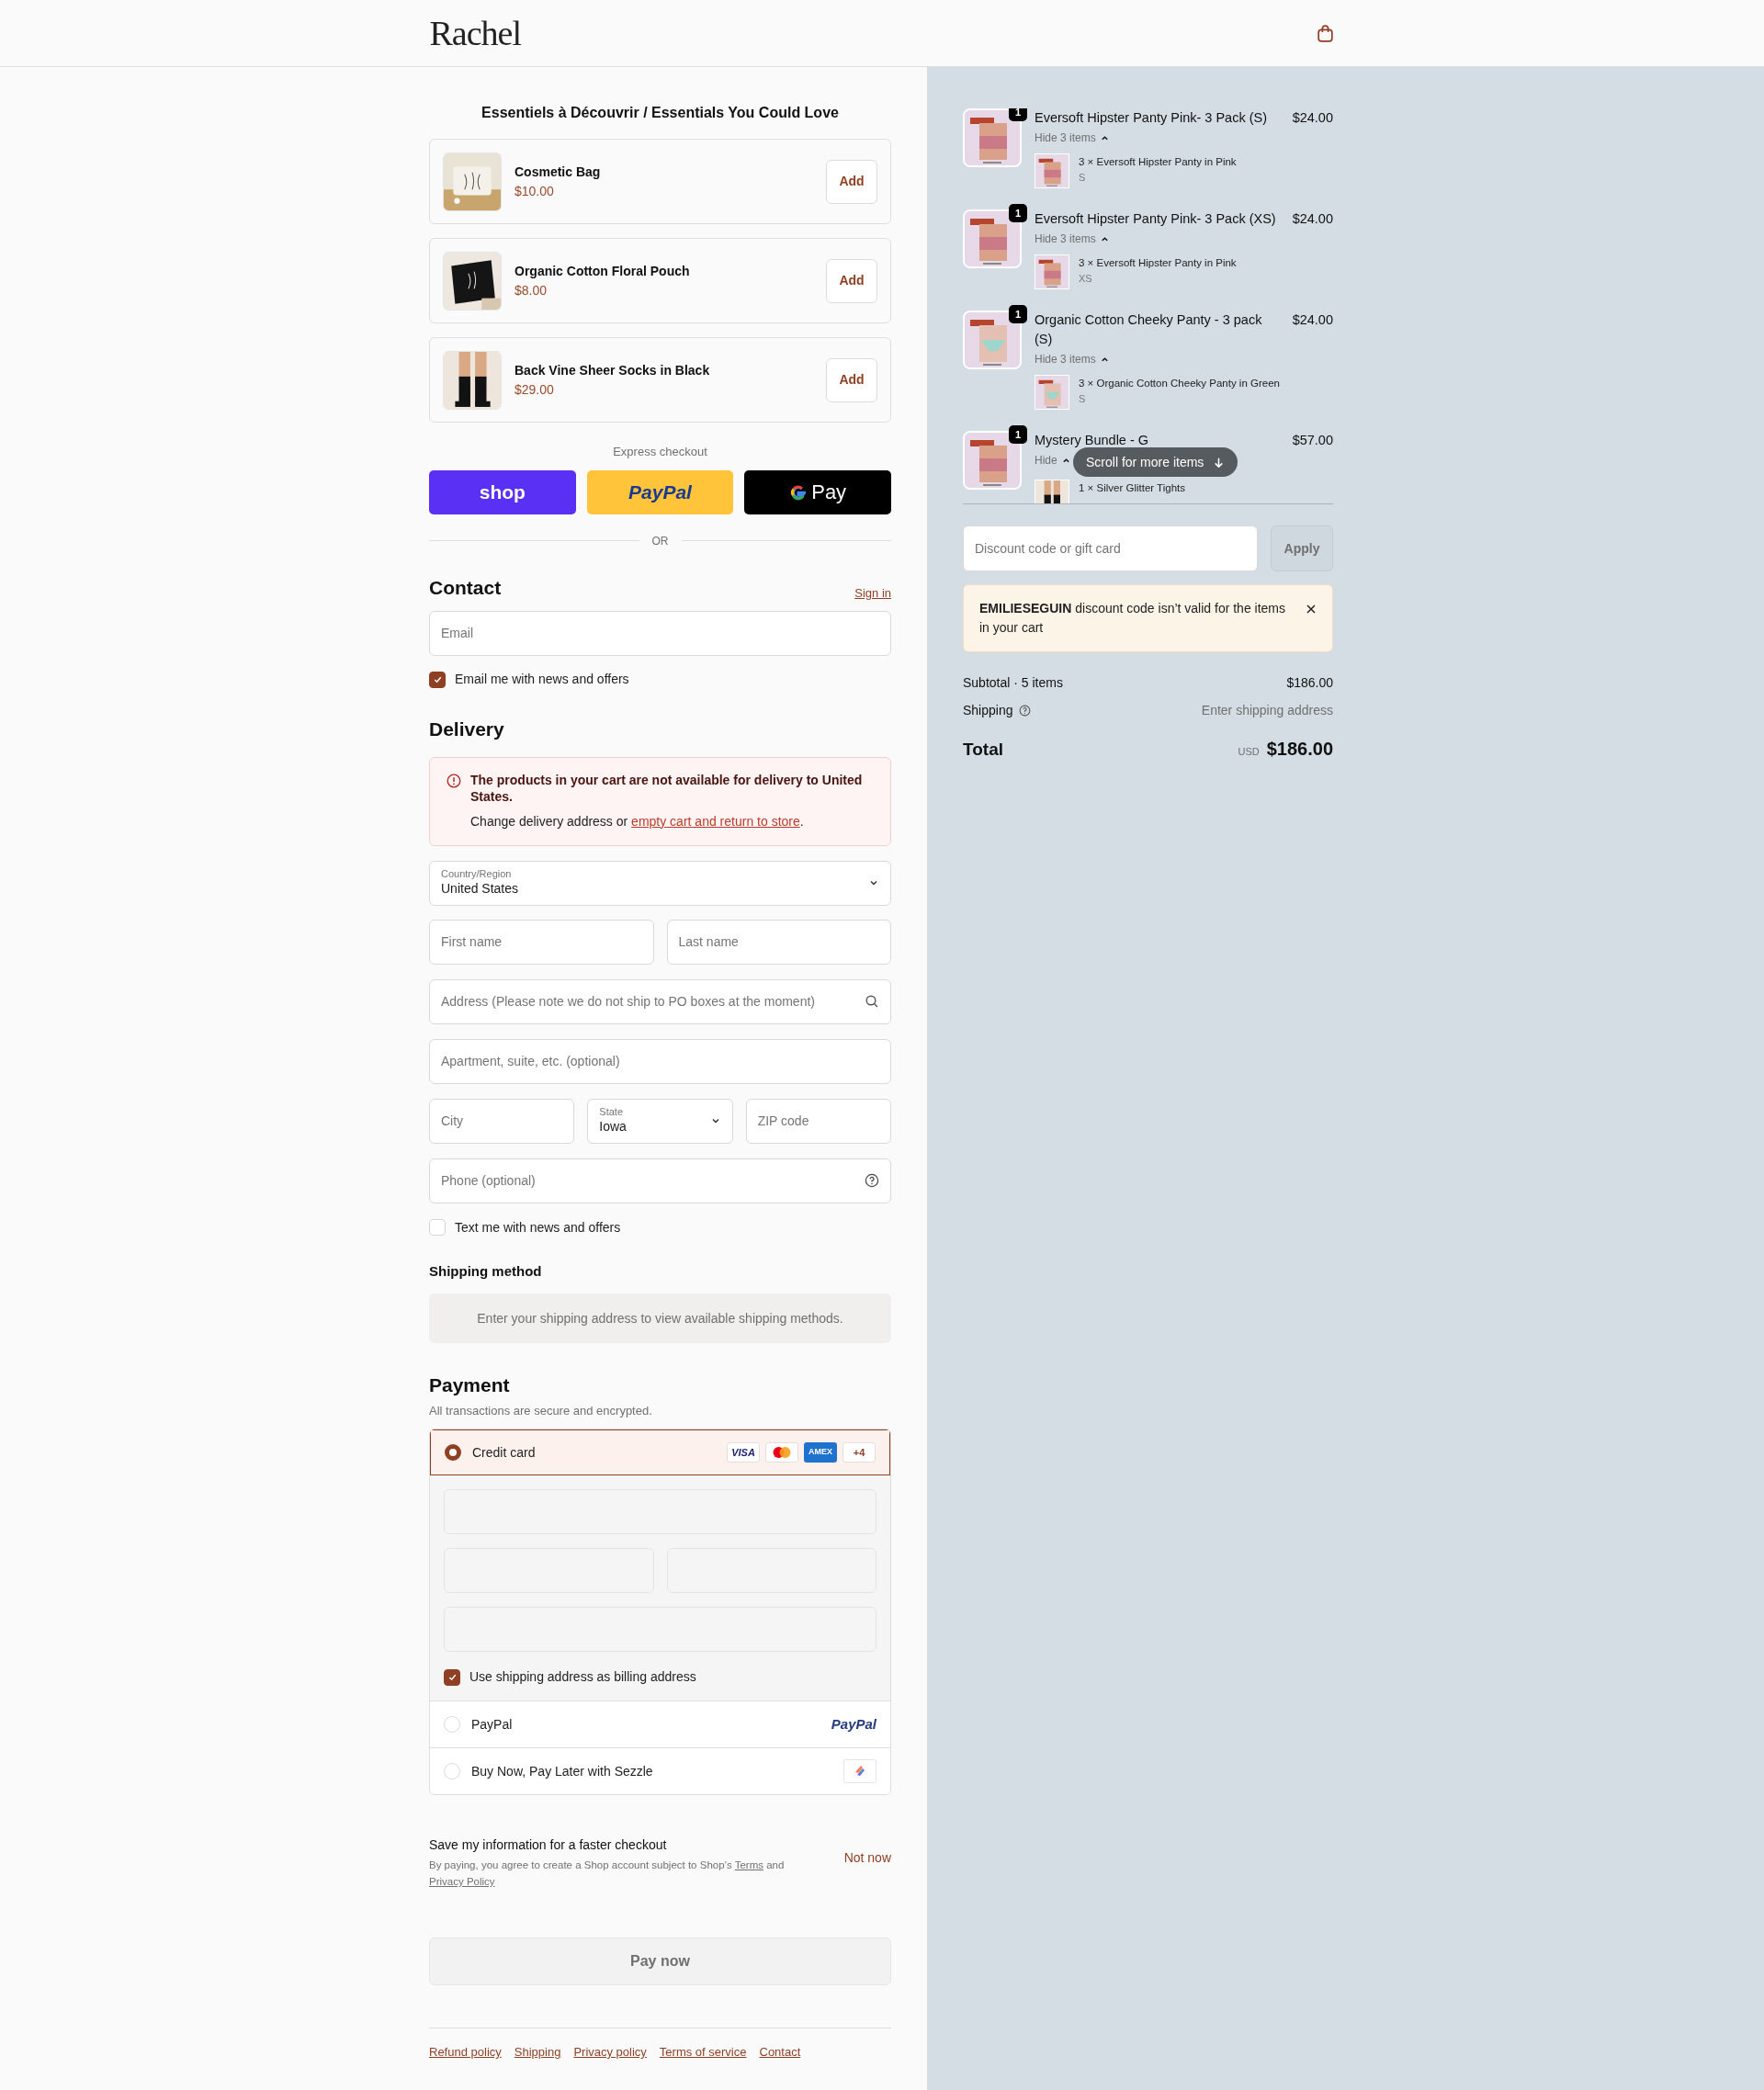 Image resolution: width=1764 pixels, height=2090 pixels. What do you see at coordinates (667, 788) in the screenshot?
I see `error-title: The products in your cart are not available for delivery to United States.` at bounding box center [667, 788].